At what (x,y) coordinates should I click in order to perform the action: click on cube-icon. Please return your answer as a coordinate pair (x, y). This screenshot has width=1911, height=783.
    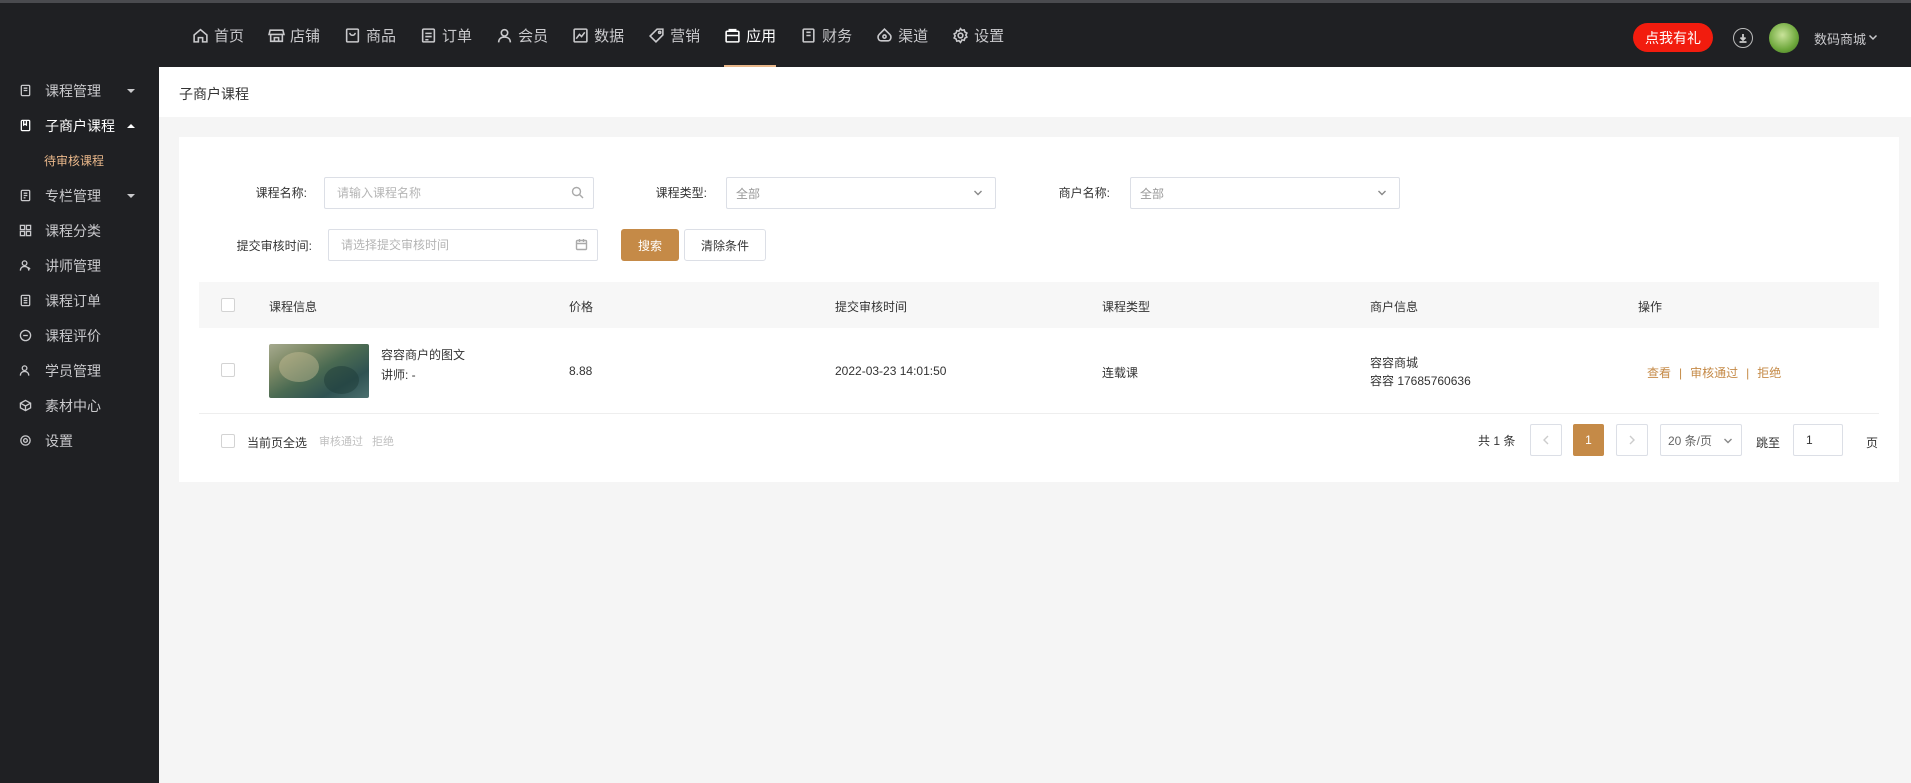
    Looking at the image, I should click on (25, 405).